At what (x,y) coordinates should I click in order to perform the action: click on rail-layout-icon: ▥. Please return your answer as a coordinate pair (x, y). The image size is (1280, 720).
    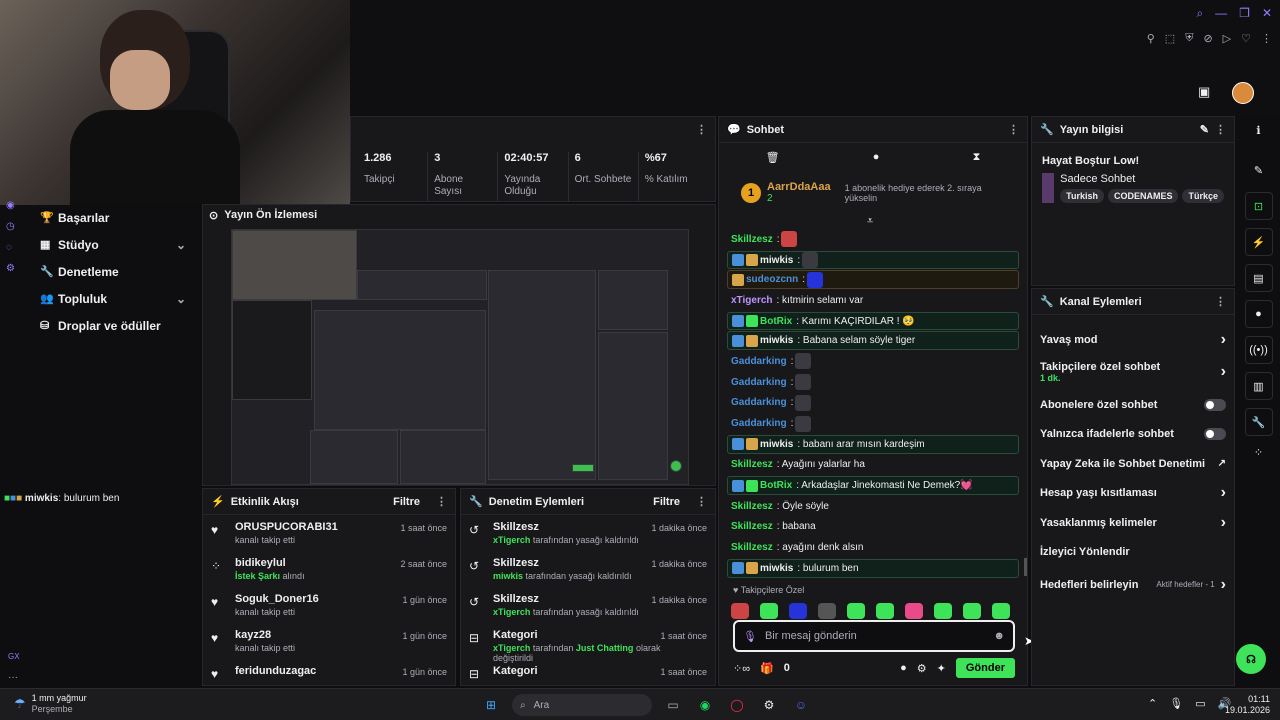
    Looking at the image, I should click on (1258, 386).